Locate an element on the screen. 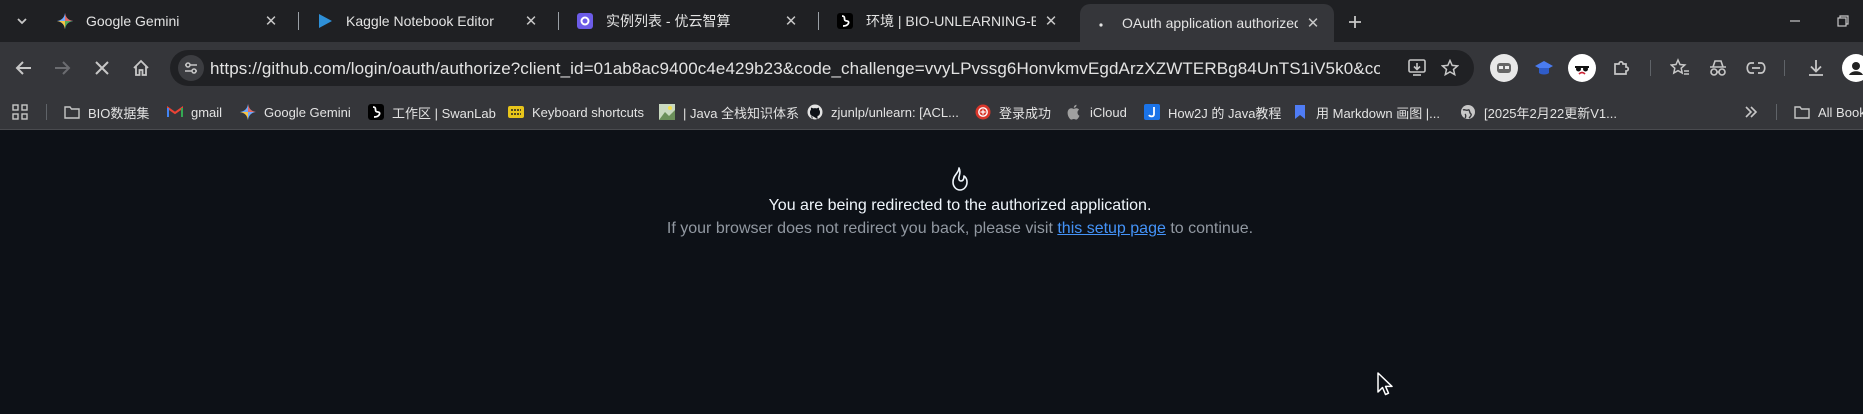  home-button is located at coordinates (141, 68).